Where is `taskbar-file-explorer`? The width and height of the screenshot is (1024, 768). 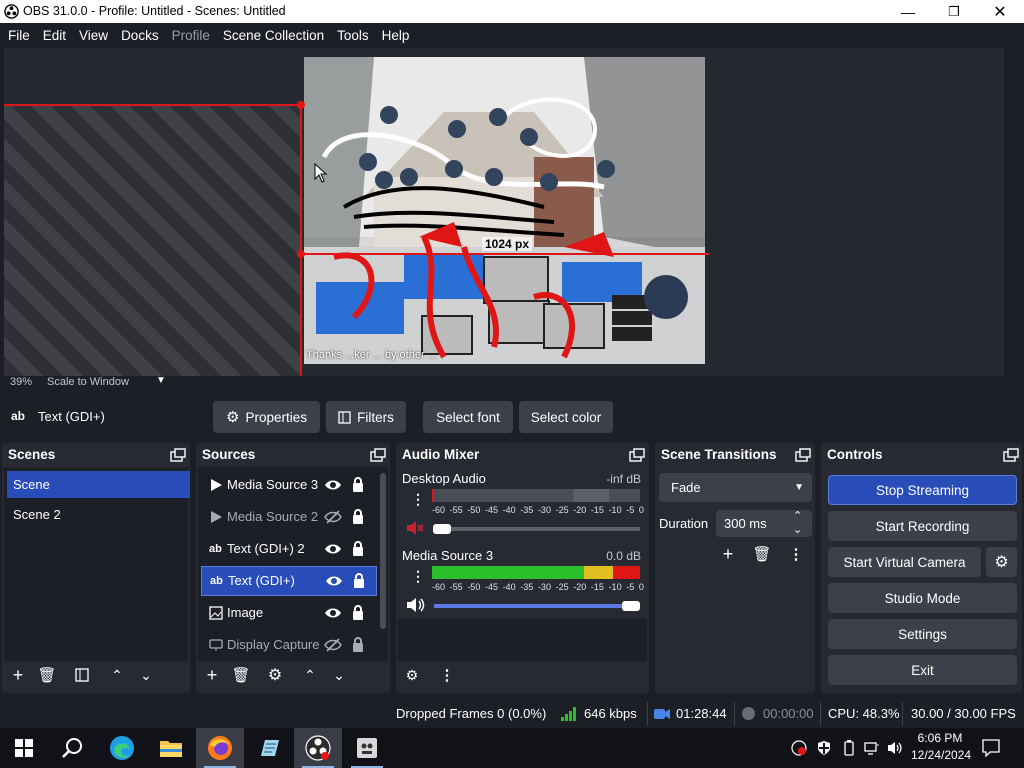
taskbar-file-explorer is located at coordinates (171, 748).